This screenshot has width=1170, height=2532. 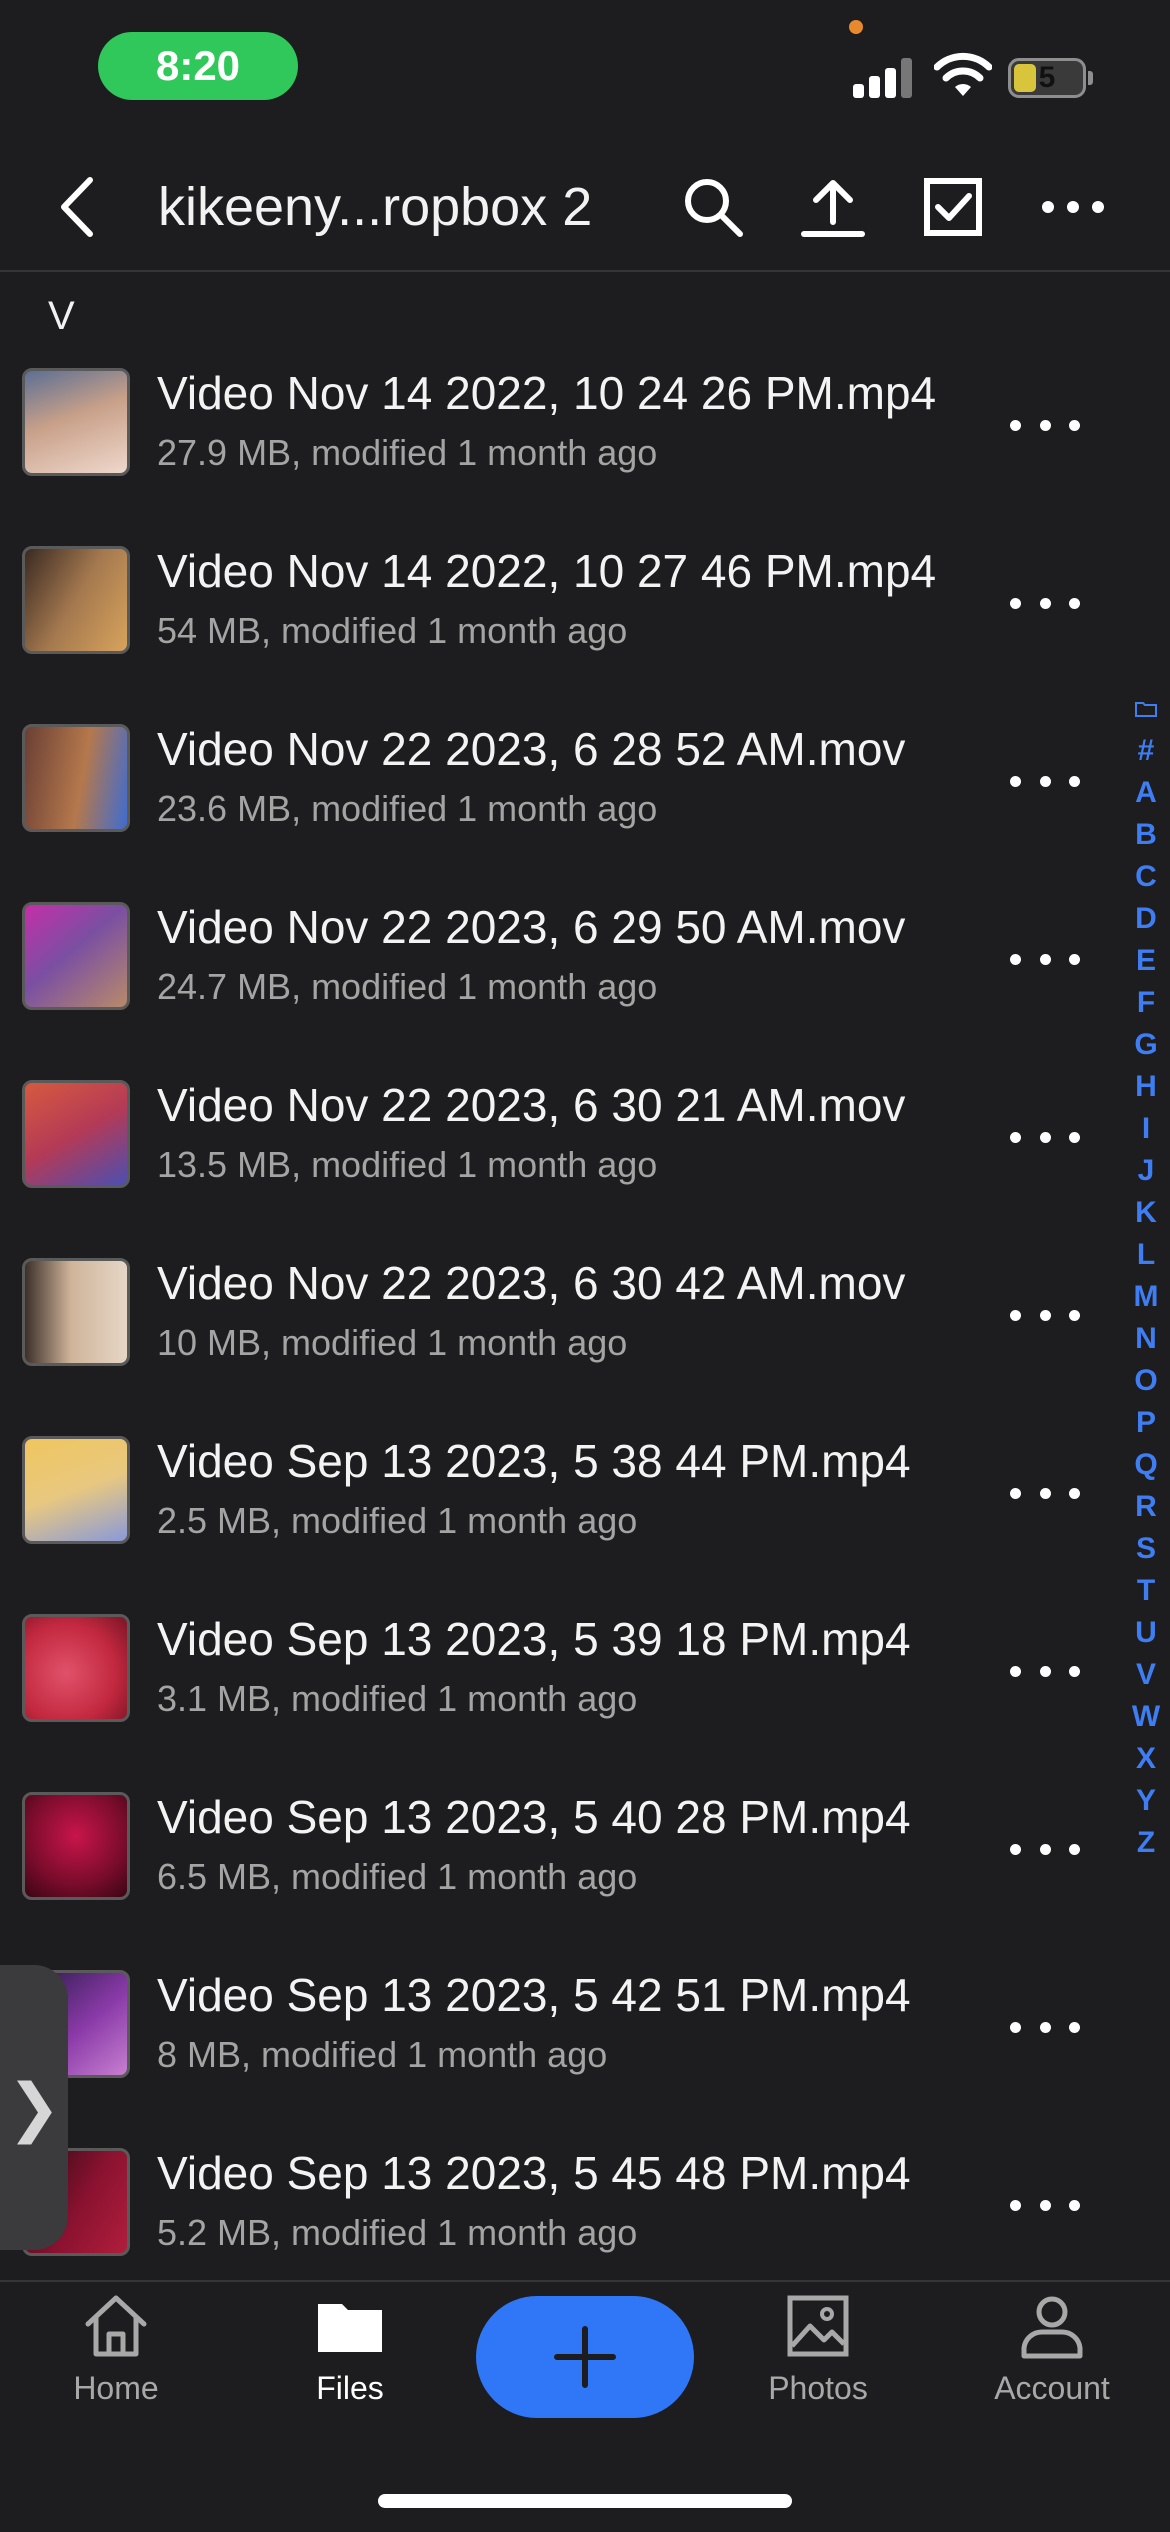 I want to click on index-letter: B, so click(x=1146, y=835).